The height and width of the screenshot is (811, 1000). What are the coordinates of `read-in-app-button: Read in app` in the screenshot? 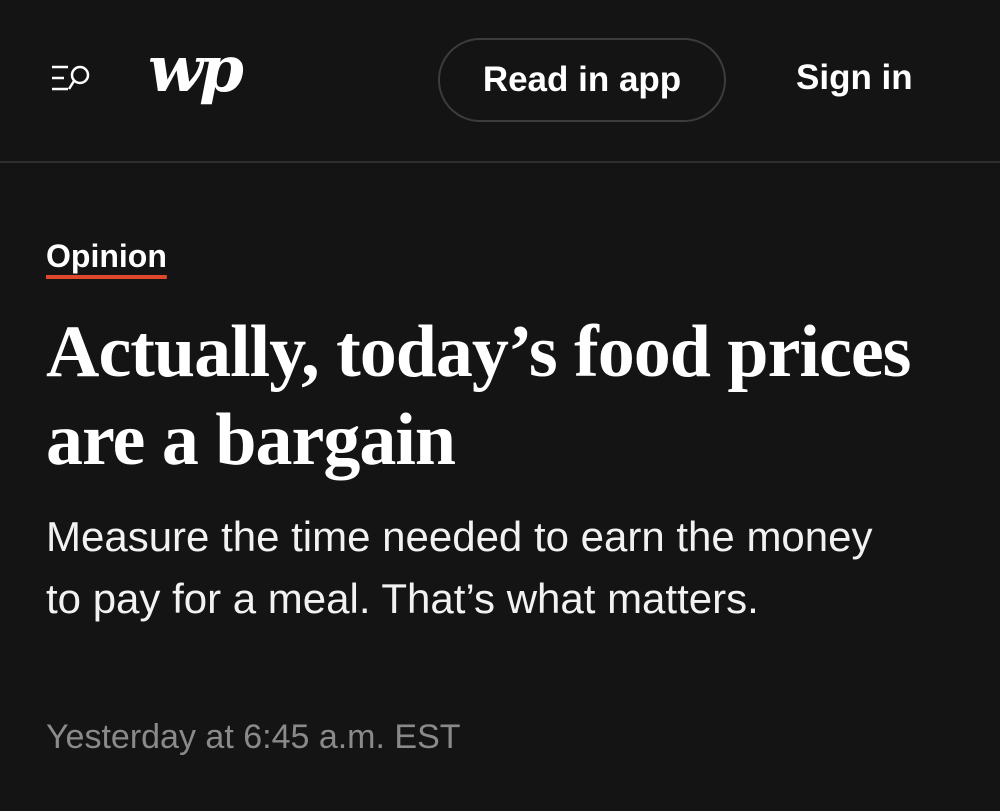 It's located at (582, 80).